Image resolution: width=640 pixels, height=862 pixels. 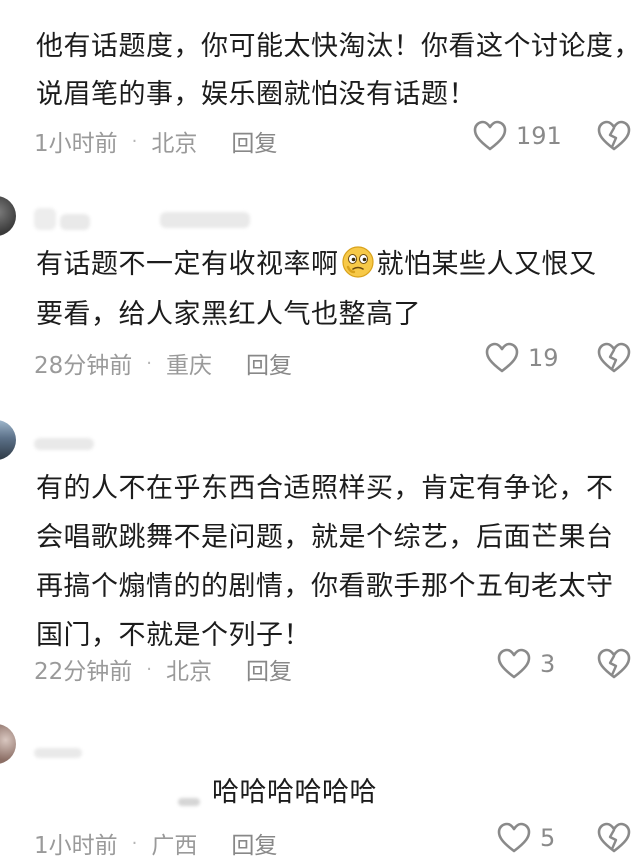 I want to click on comment-meta: 1小时前 · 北京 回复, so click(x=155, y=141).